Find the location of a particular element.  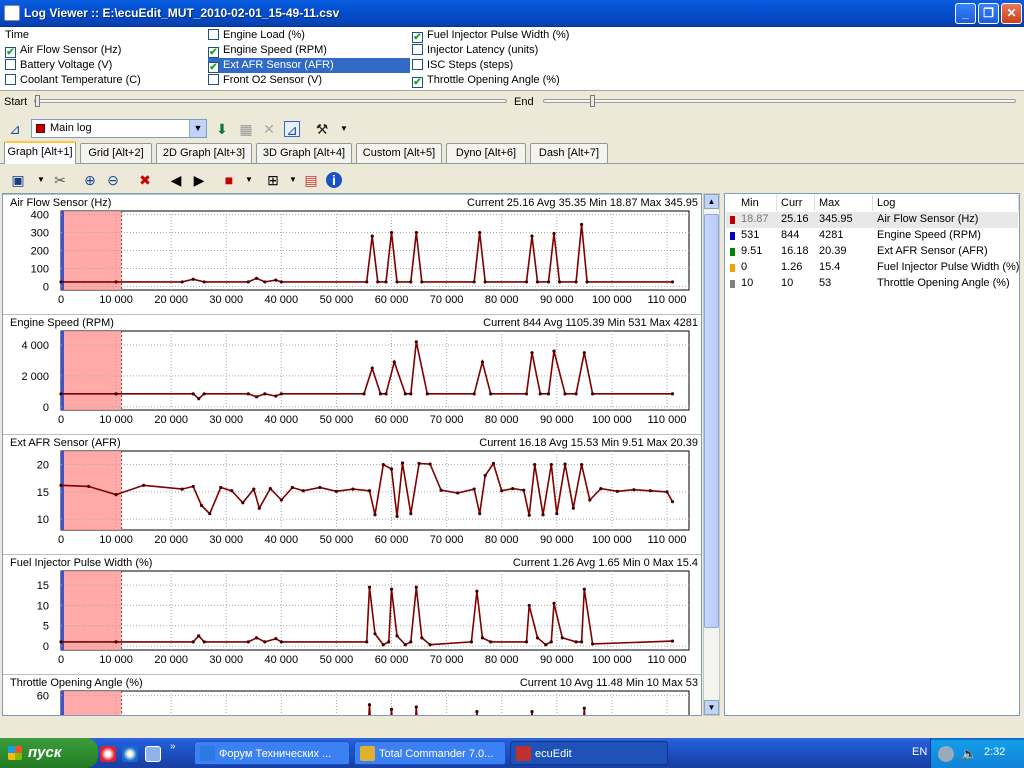

info-icon: i is located at coordinates (334, 180).